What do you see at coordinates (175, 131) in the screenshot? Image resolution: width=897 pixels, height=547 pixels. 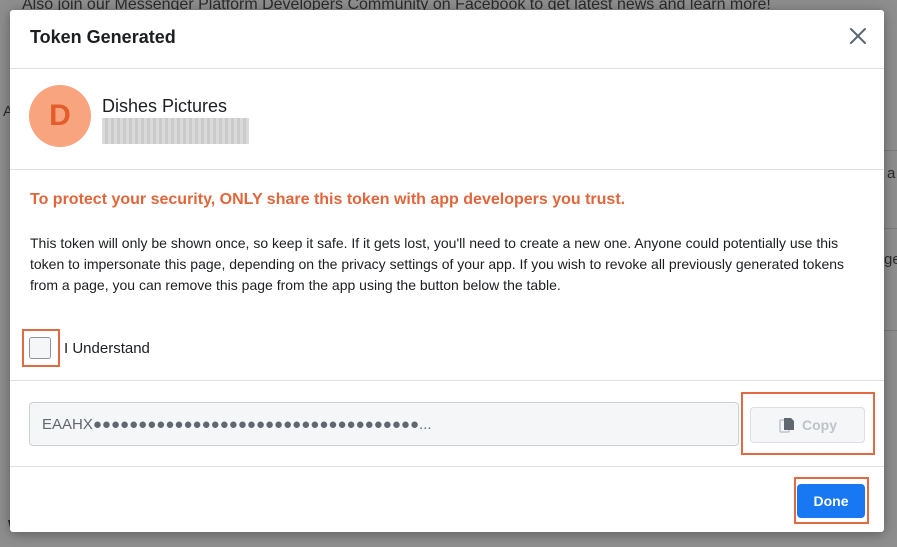 I see `redacted-page-id` at bounding box center [175, 131].